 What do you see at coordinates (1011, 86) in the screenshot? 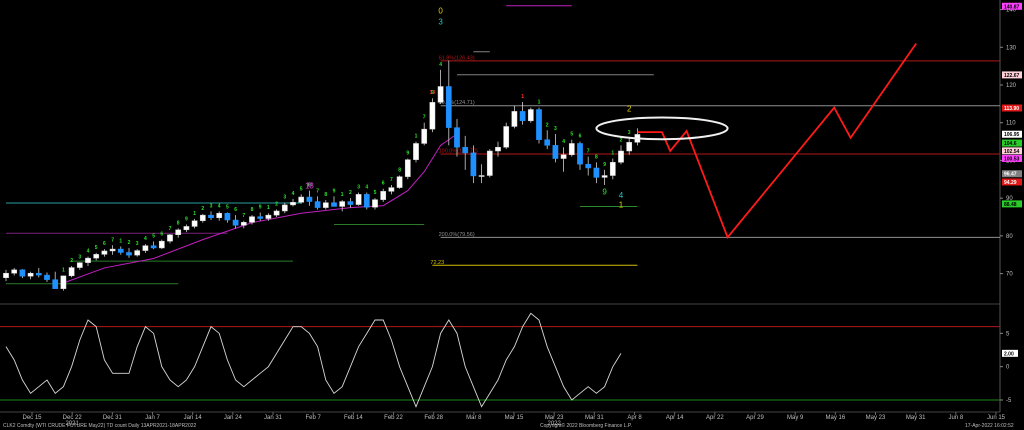
I see `price-tick-label: 120` at bounding box center [1011, 86].